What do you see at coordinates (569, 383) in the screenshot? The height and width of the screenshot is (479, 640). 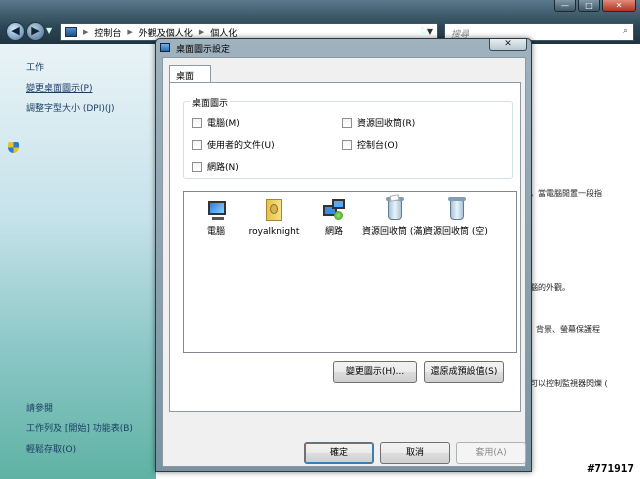 I see `content-text-fragment: 可以控制監視器閃爍 (` at bounding box center [569, 383].